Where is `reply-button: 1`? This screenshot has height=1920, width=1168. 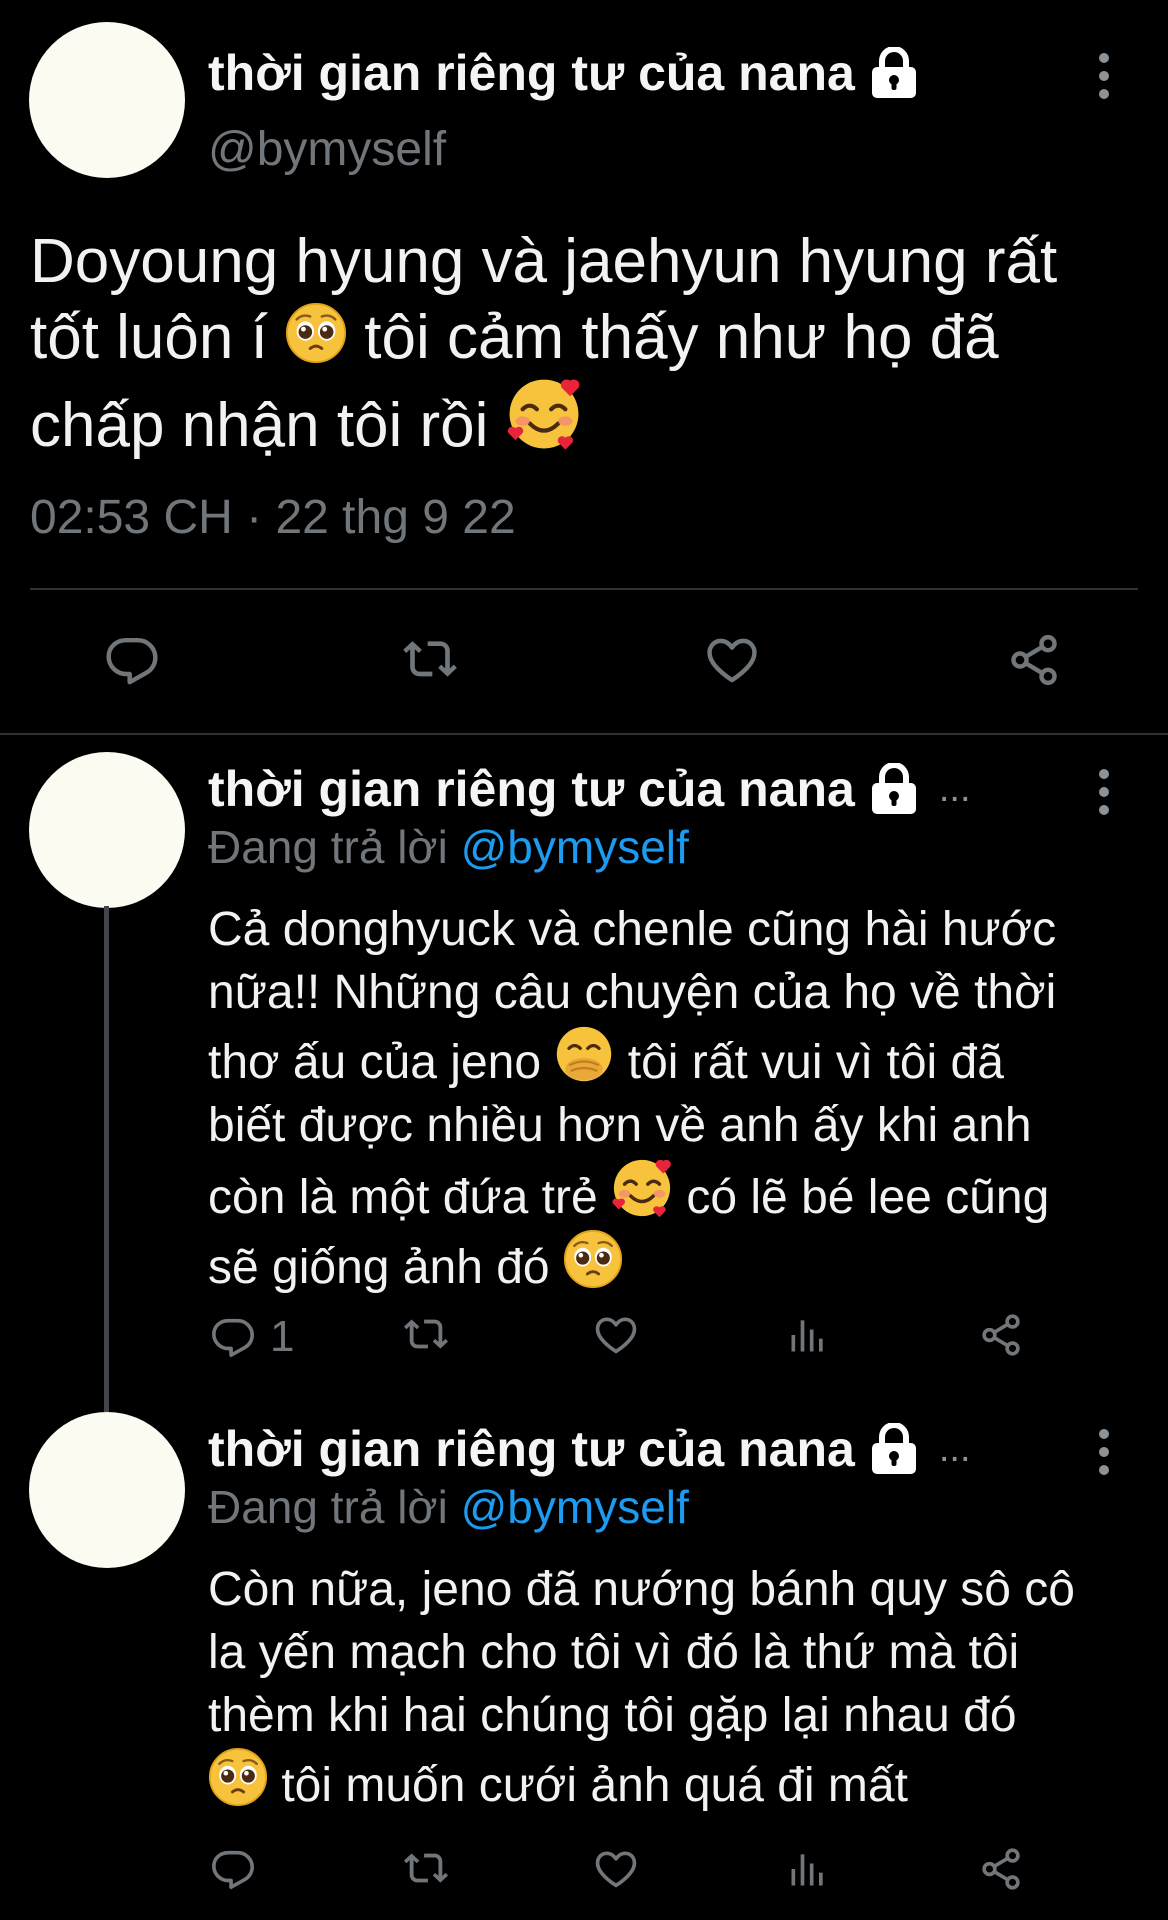
reply-button: 1 is located at coordinates (252, 1337).